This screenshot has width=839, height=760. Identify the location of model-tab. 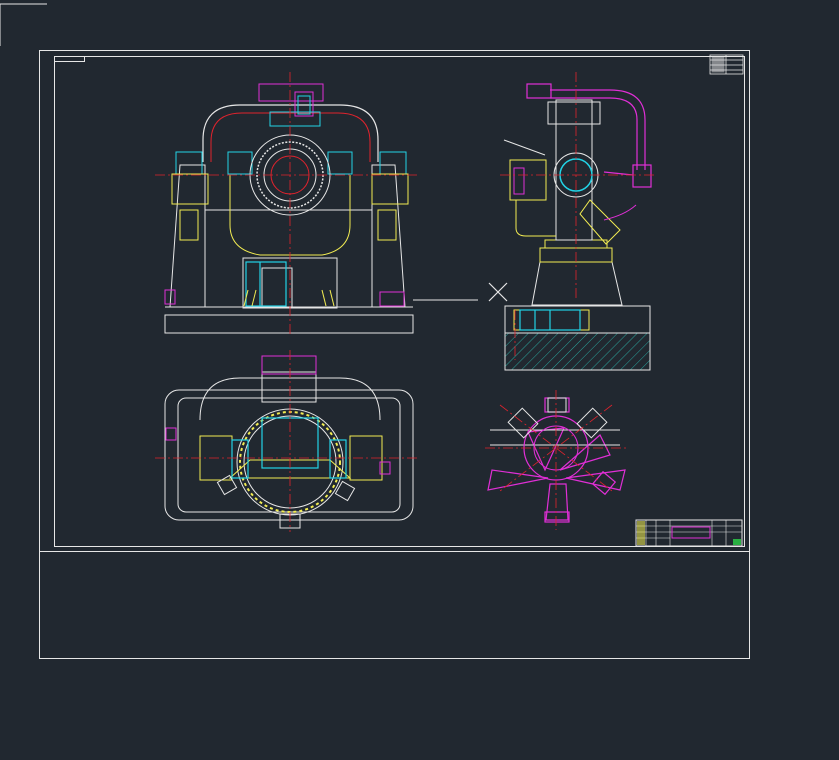
(23, 24).